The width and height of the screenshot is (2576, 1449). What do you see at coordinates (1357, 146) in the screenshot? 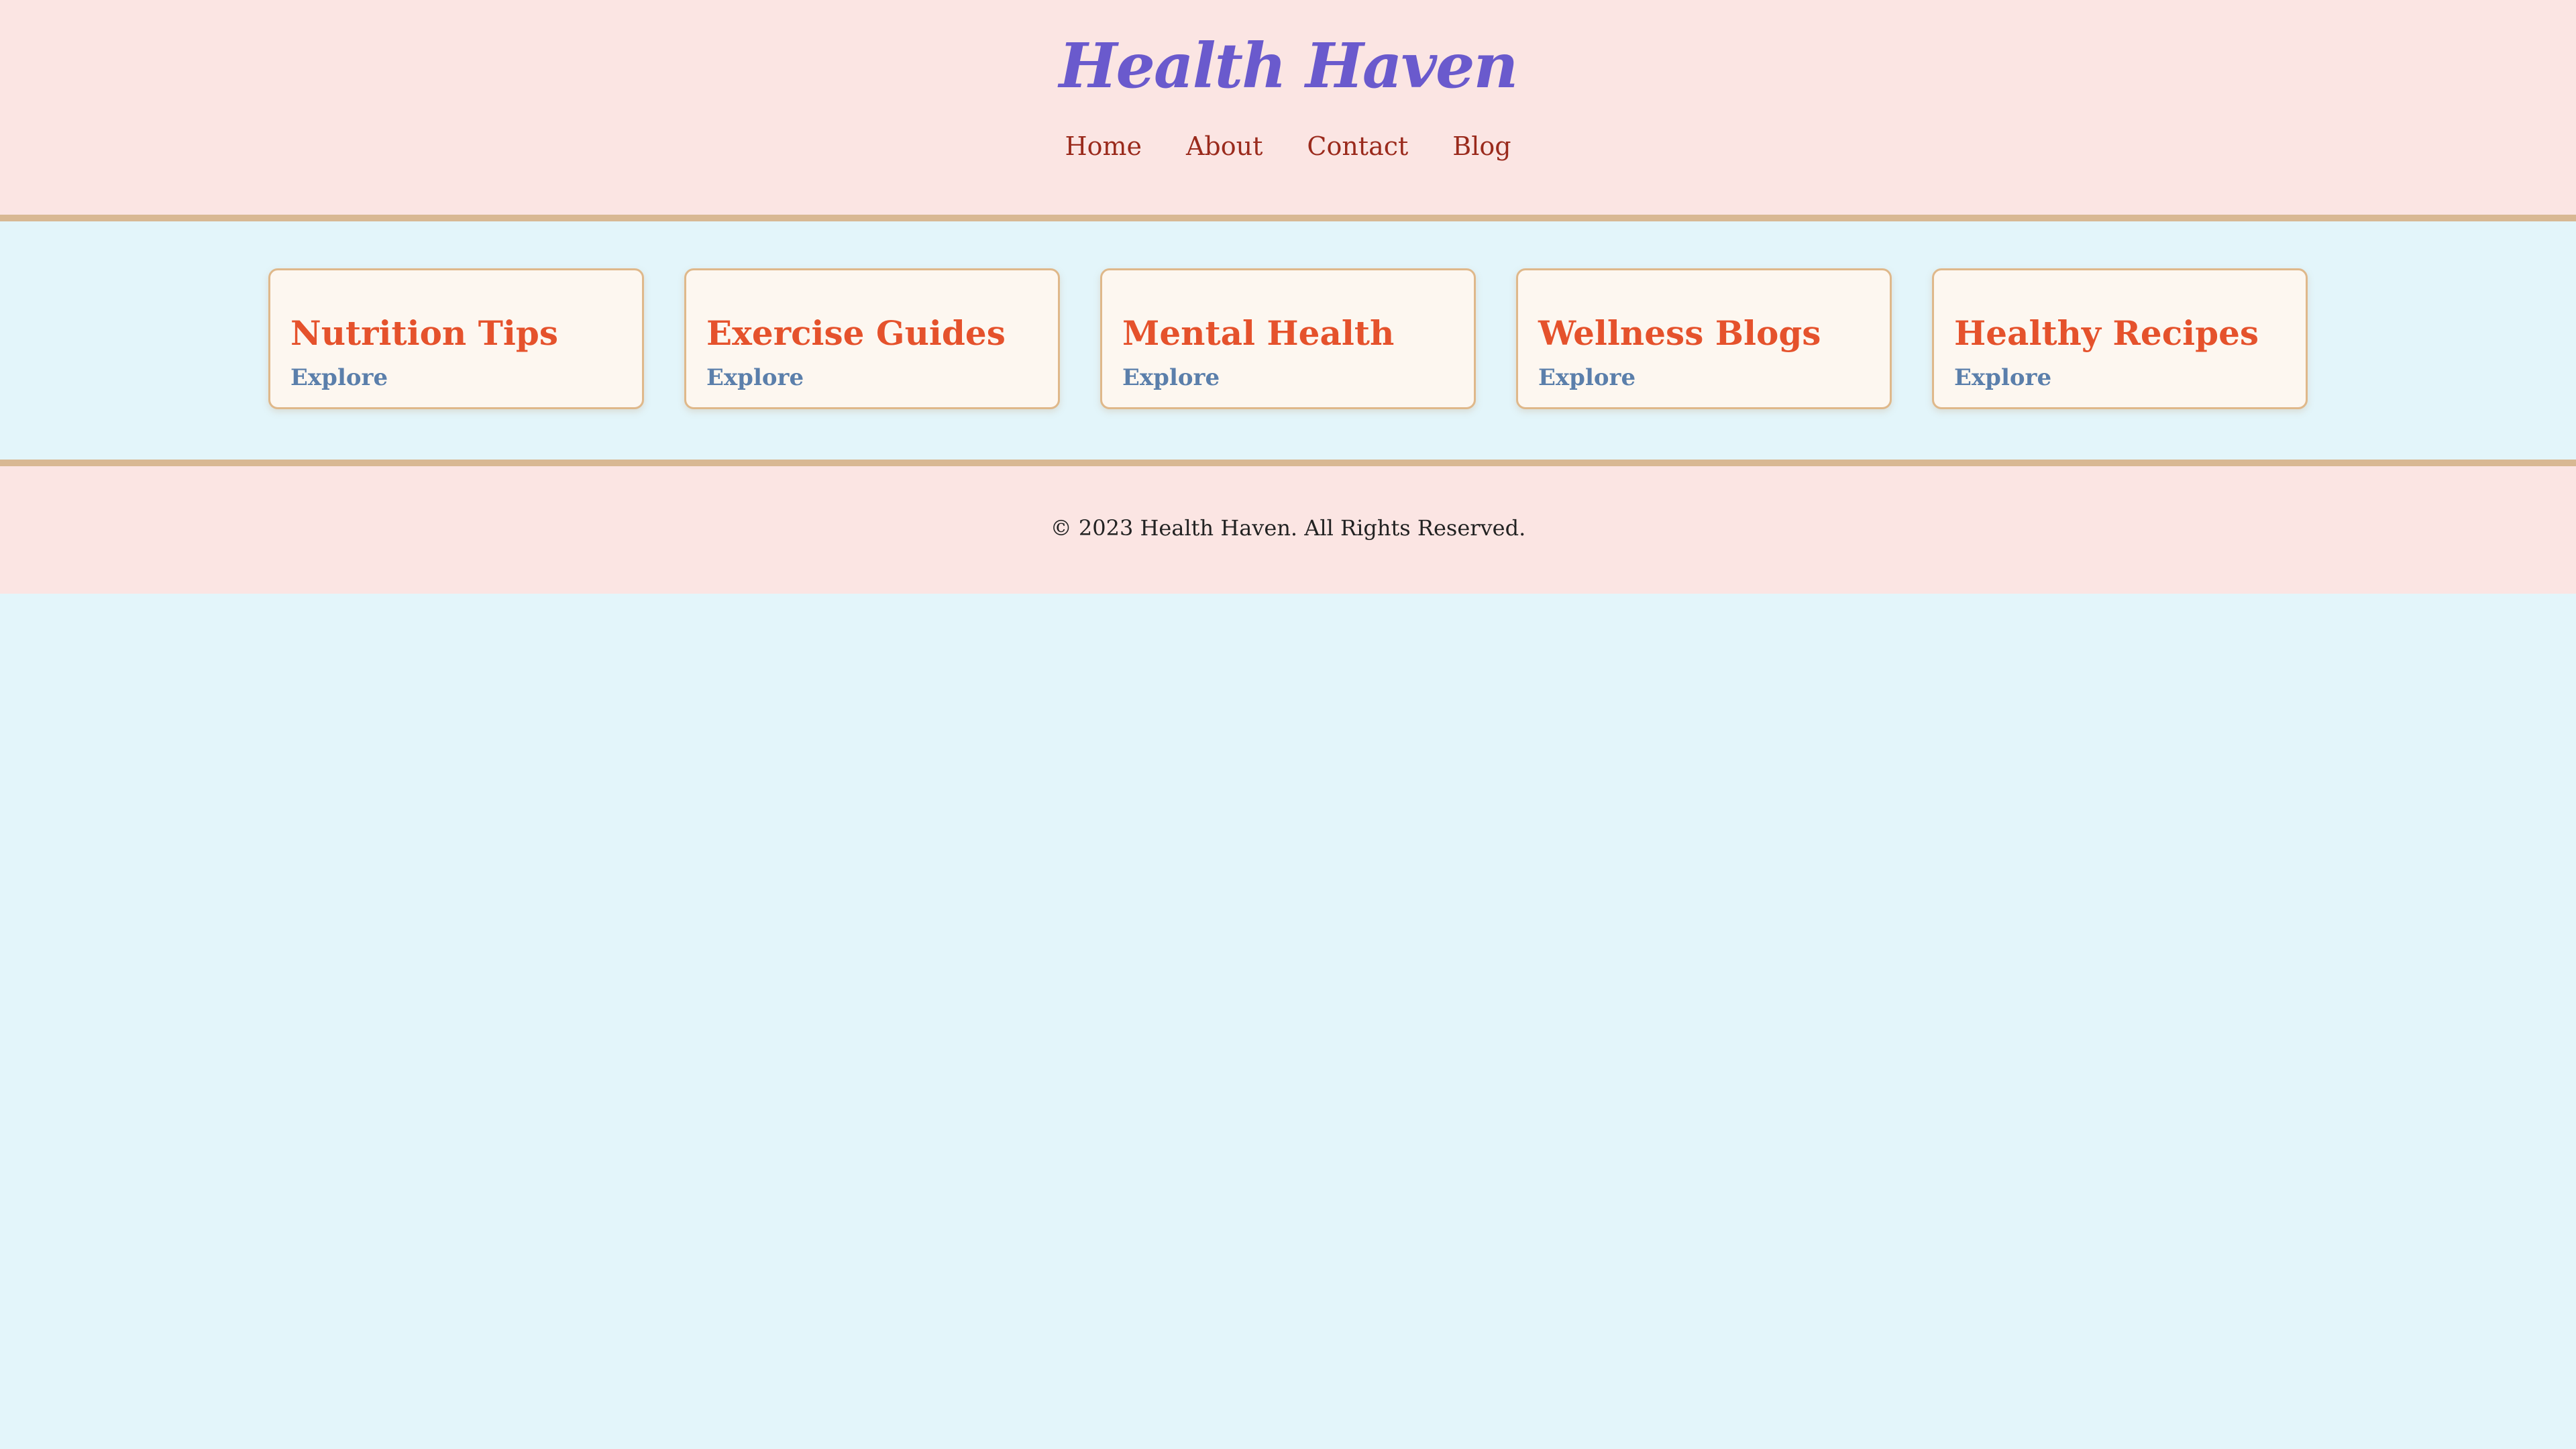
I see `nav-link-contact: Contact` at bounding box center [1357, 146].